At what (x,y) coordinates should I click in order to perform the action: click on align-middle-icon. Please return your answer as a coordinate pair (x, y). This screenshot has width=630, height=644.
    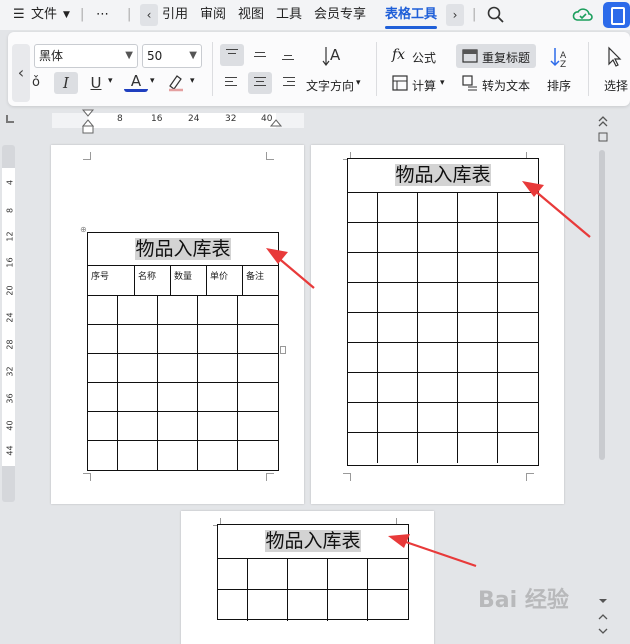
    Looking at the image, I should click on (260, 55).